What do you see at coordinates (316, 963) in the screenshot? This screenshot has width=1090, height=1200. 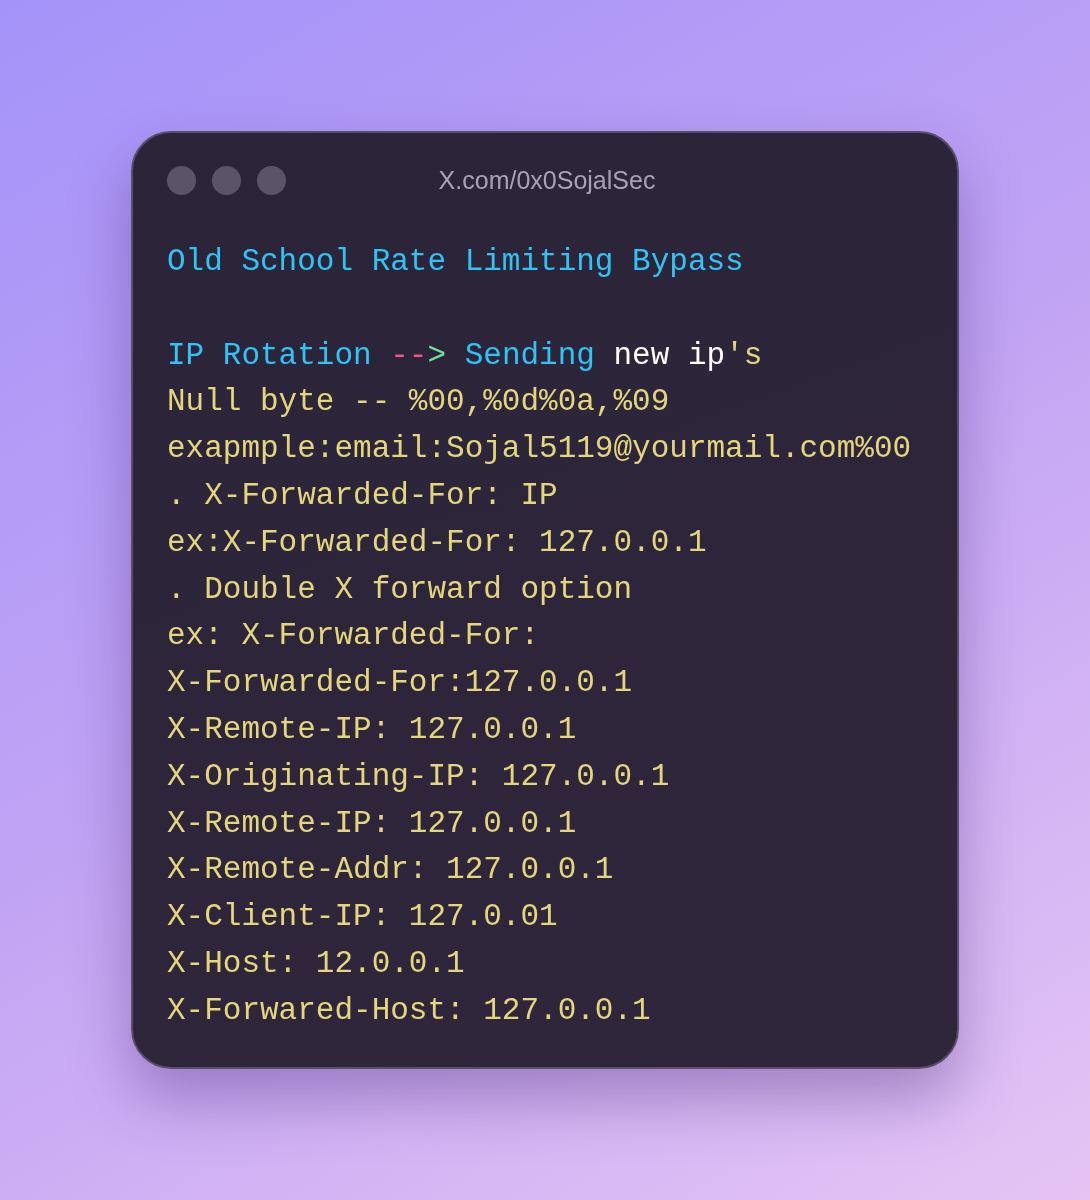 I see `code-line: X-Host: 12.0.0.1` at bounding box center [316, 963].